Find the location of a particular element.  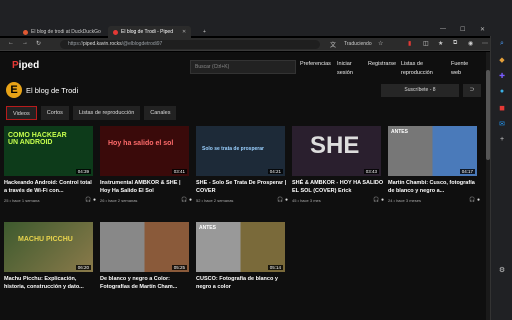

split-screen-icon: ◫ is located at coordinates (426, 43).